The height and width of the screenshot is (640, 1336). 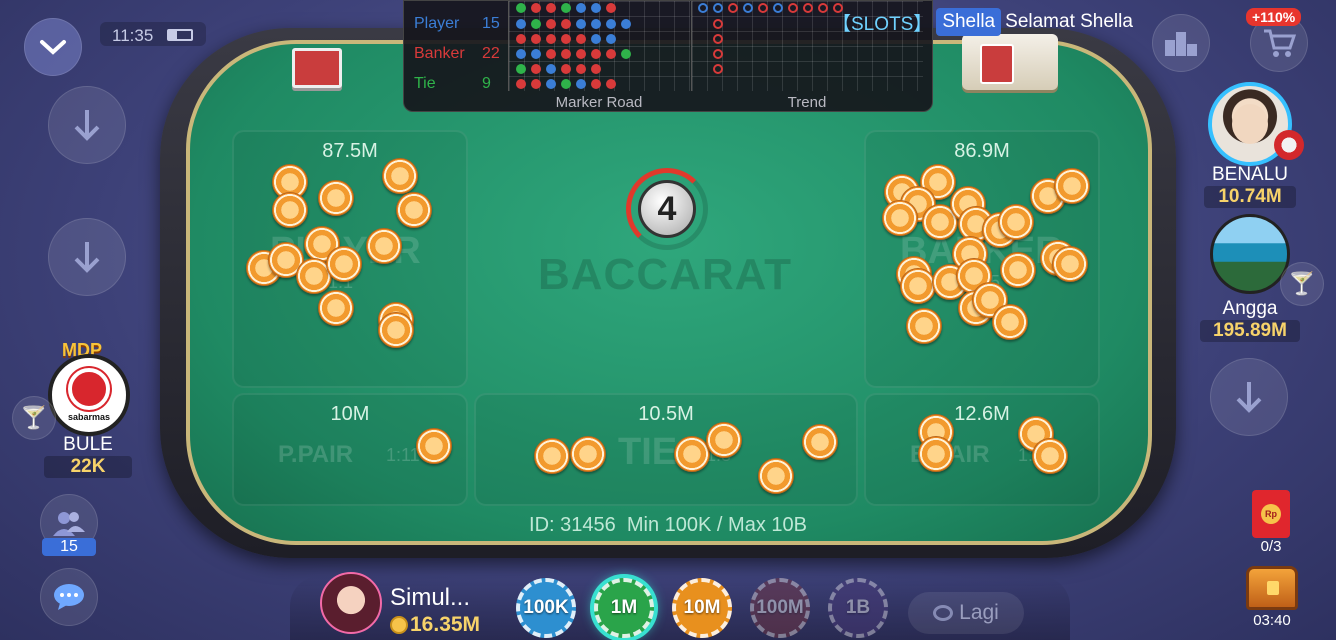 I want to click on banker-count-label: Banker, so click(x=439, y=53).